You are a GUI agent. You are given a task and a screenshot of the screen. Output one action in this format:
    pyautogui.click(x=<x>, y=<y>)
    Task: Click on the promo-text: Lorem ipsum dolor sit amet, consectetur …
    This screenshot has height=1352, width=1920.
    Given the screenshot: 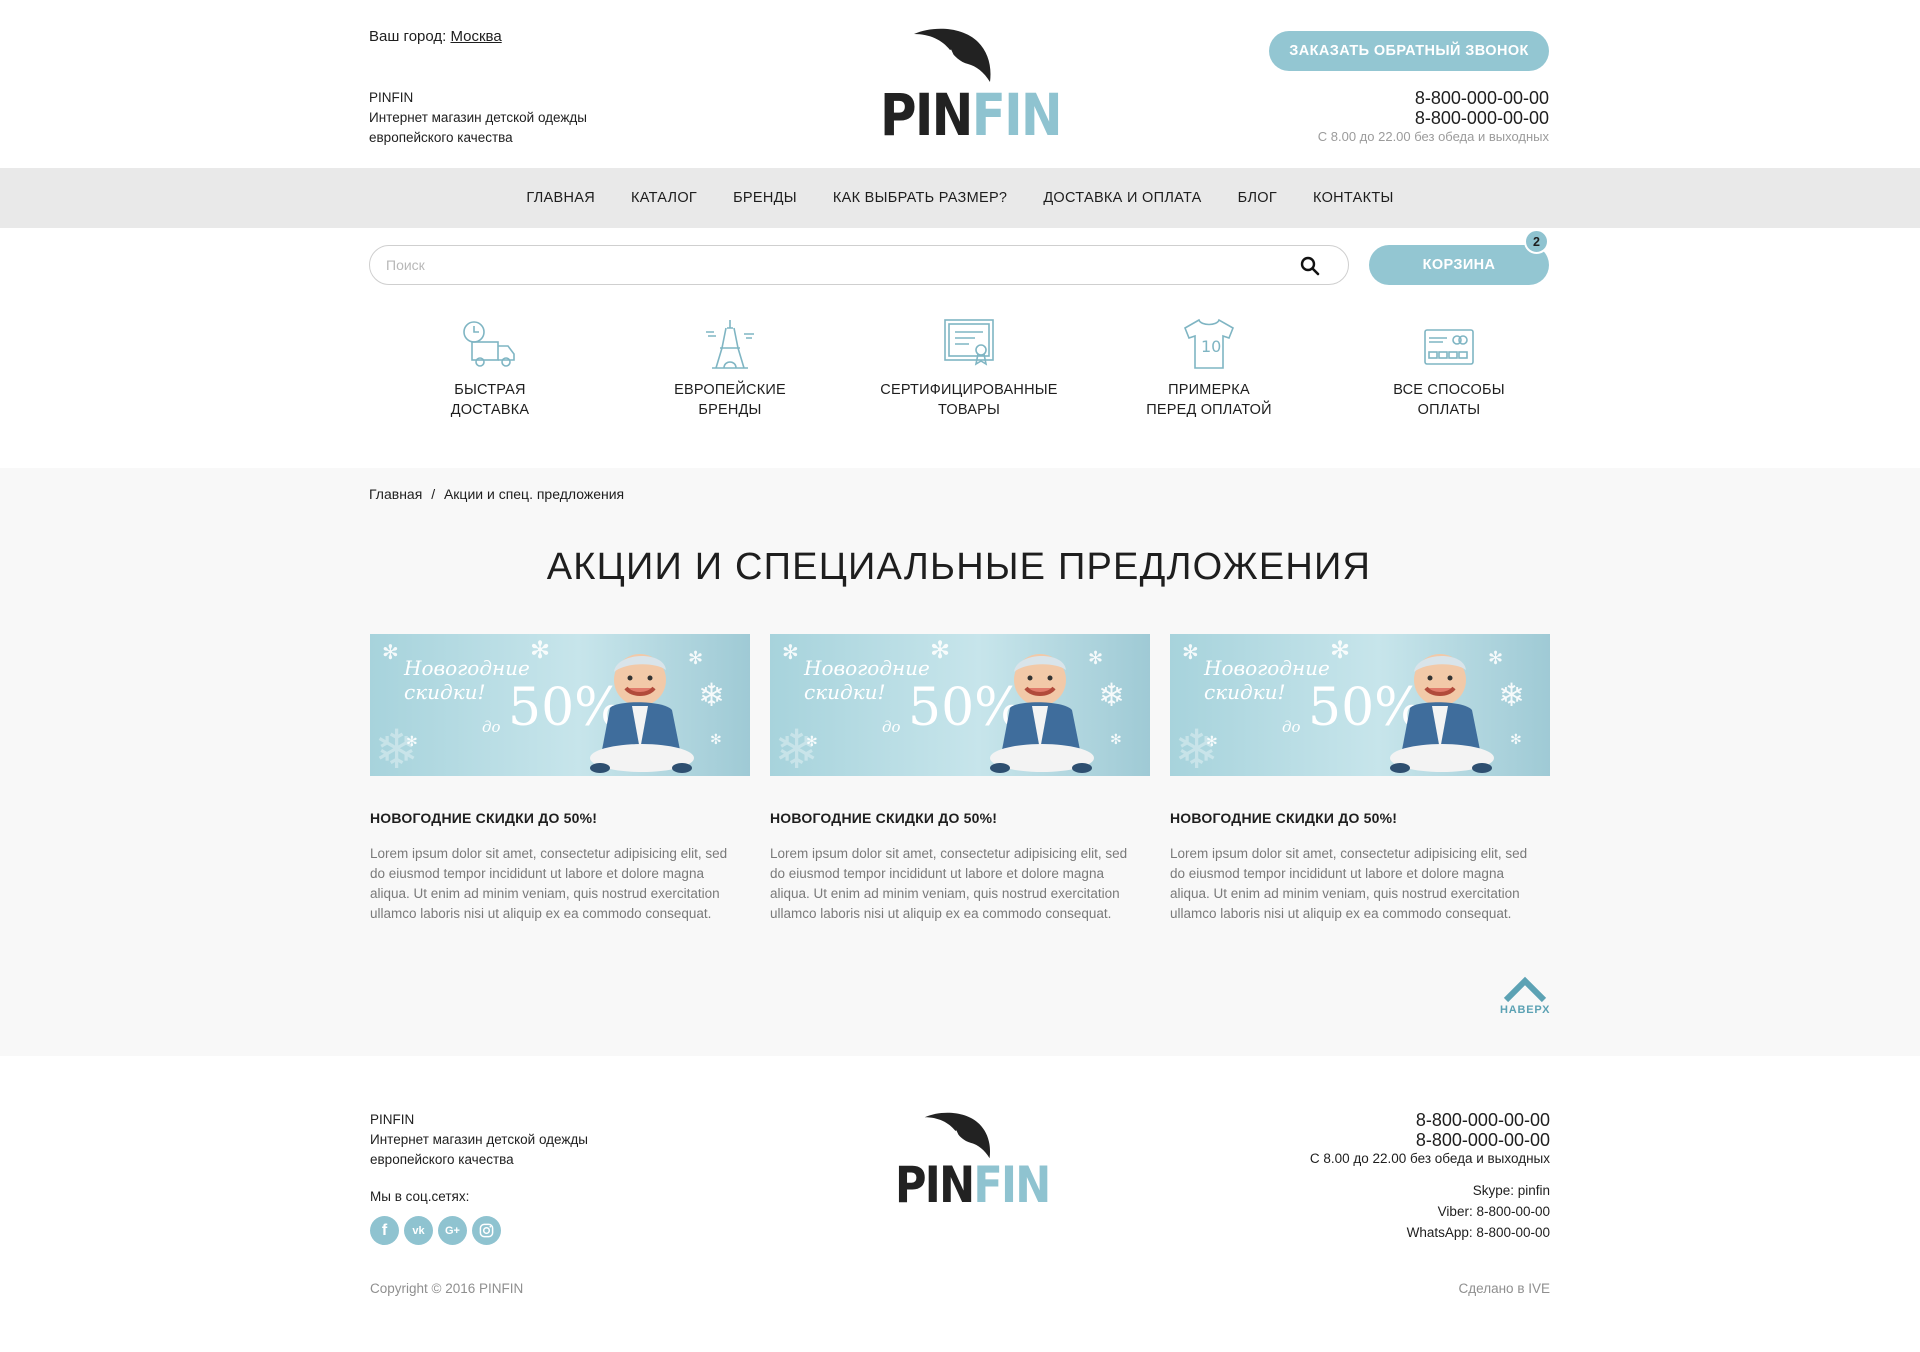 What is the action you would take?
    pyautogui.click(x=549, y=883)
    